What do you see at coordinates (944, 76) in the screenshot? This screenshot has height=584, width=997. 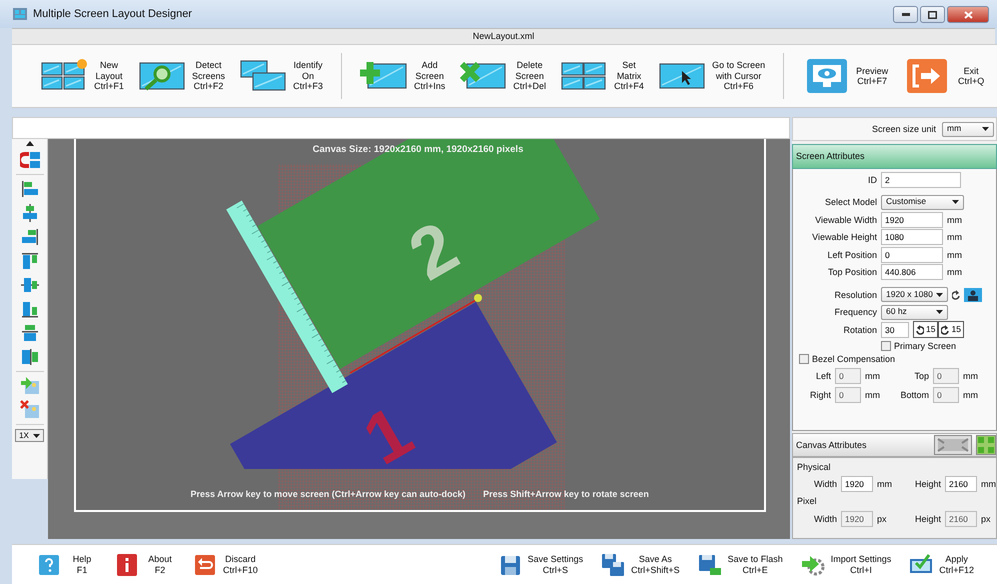 I see `toolbar-button: Exit Ctrl+Q` at bounding box center [944, 76].